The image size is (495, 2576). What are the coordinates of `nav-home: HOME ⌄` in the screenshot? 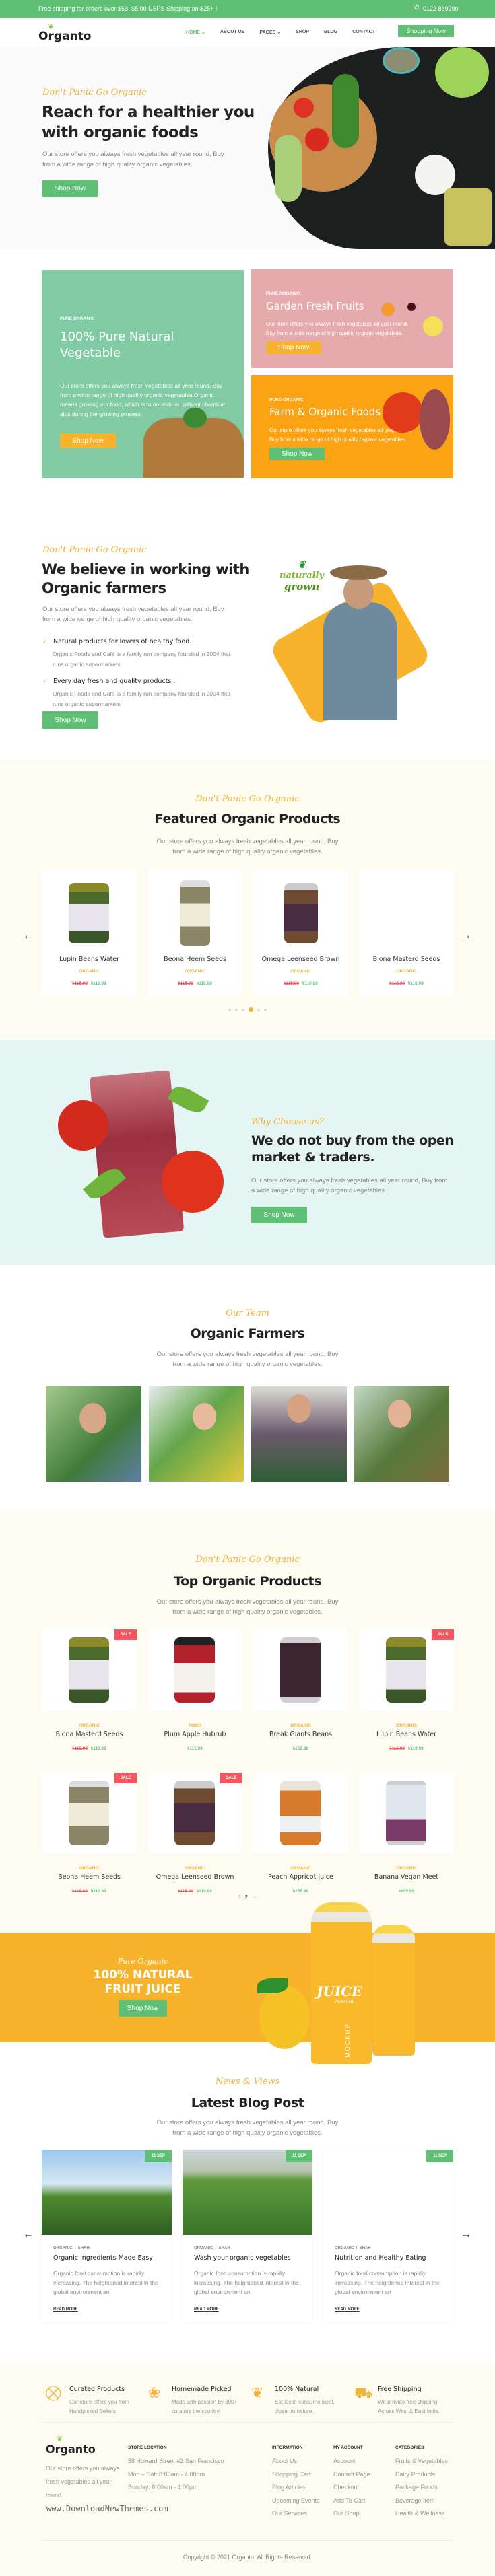 It's located at (195, 32).